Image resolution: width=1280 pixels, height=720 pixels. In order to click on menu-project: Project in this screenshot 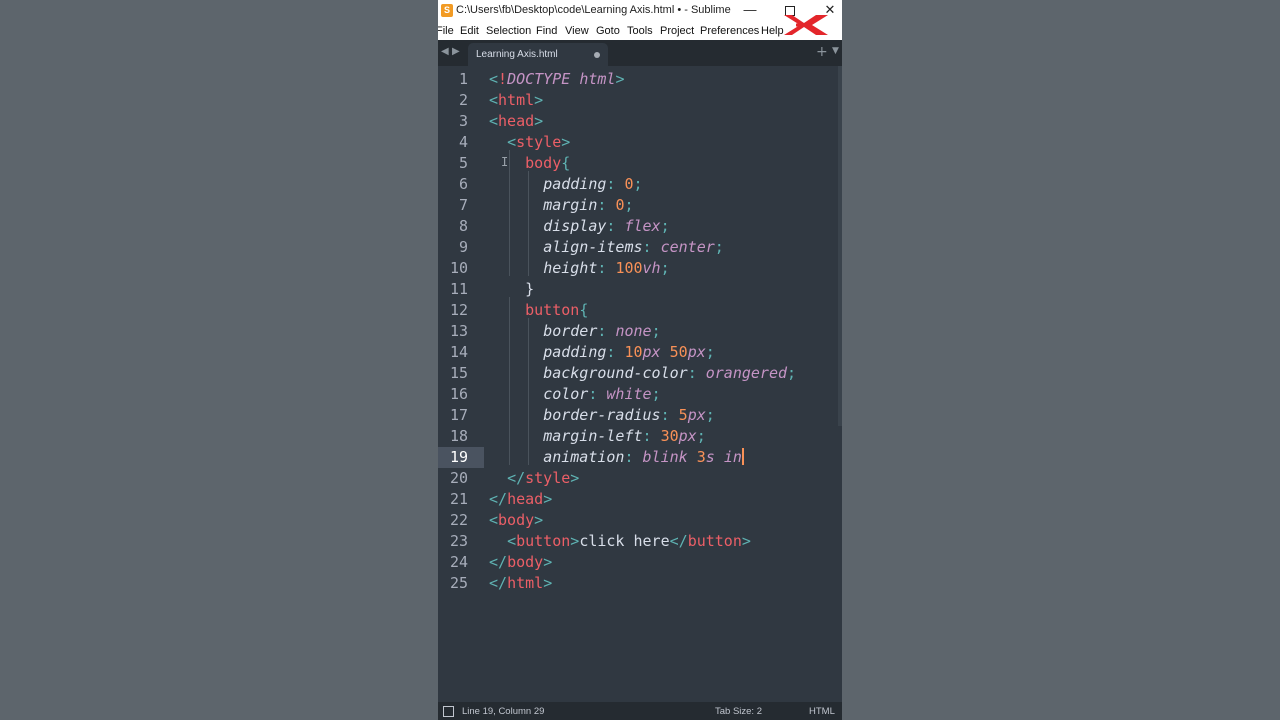, I will do `click(677, 31)`.